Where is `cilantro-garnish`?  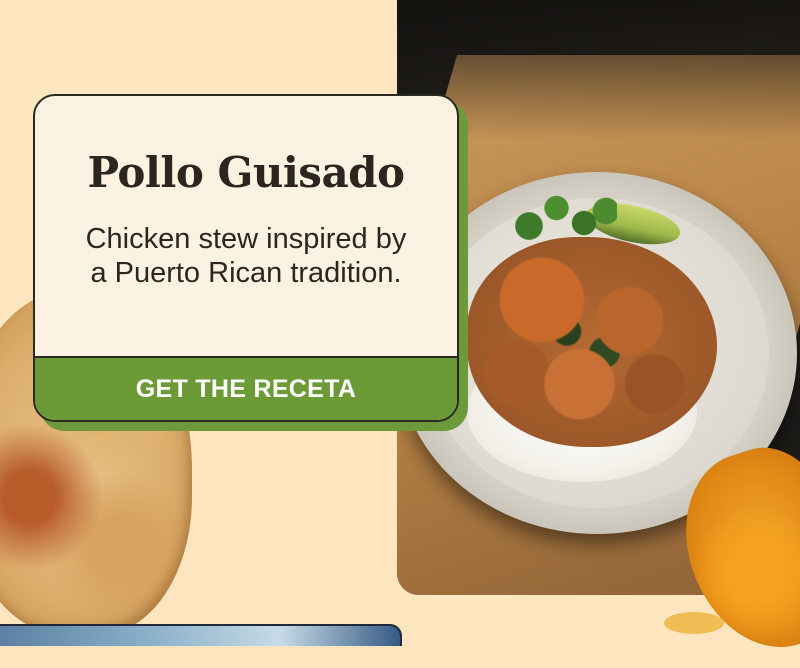
cilantro-garnish is located at coordinates (562, 220).